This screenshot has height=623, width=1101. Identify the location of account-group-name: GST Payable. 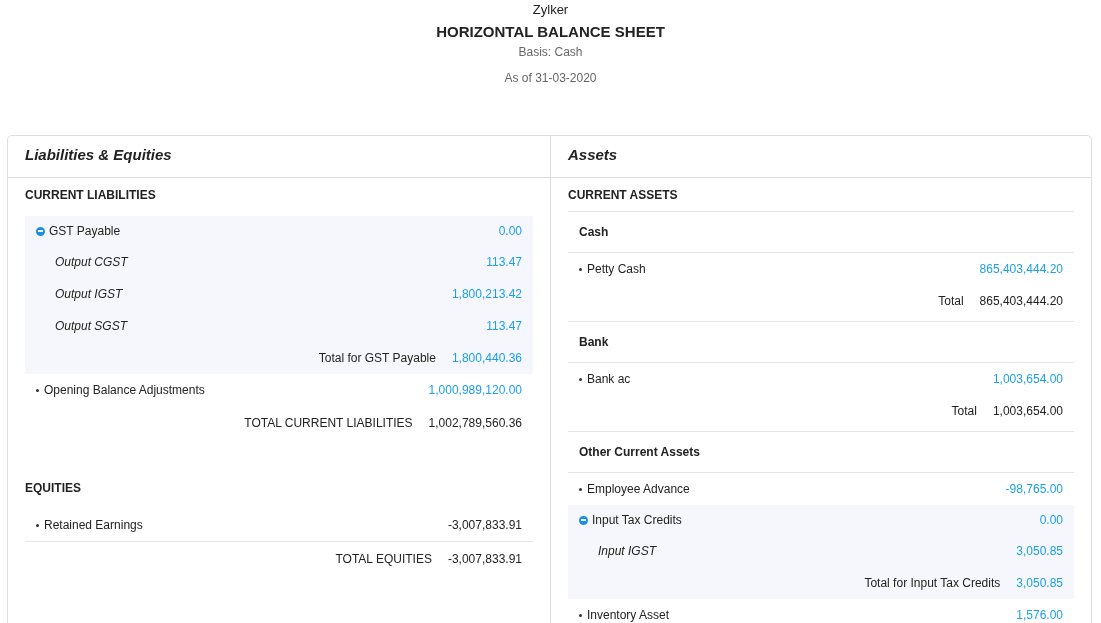
(78, 231).